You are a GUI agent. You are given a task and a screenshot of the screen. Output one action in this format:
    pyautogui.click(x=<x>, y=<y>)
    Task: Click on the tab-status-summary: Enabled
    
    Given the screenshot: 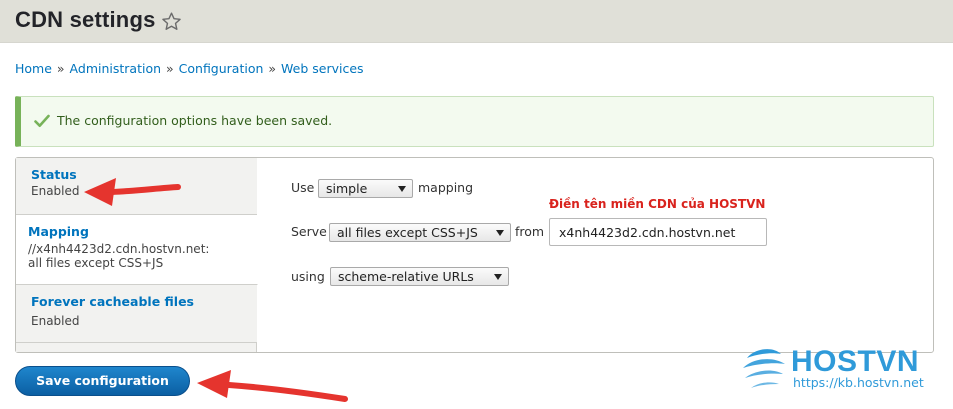 What is the action you would take?
    pyautogui.click(x=55, y=191)
    